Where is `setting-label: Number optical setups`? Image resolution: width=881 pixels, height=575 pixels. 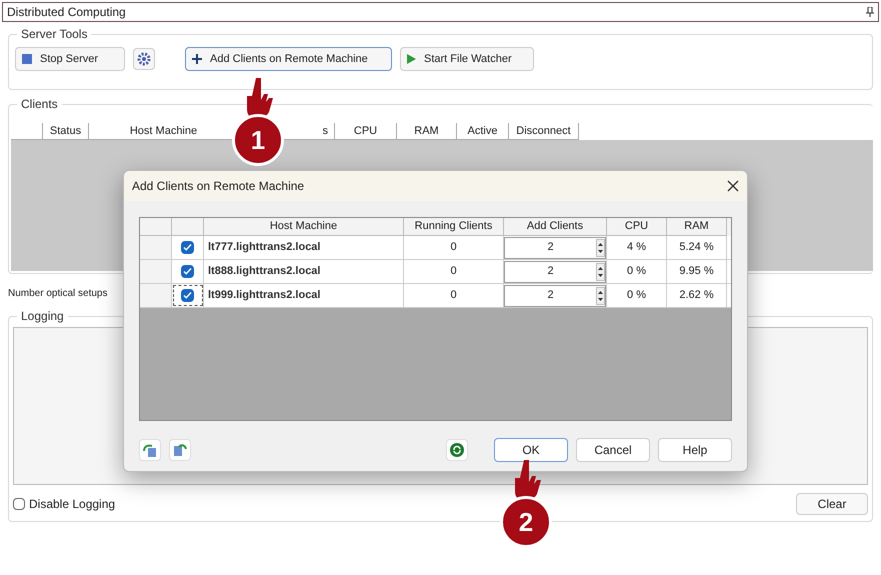
setting-label: Number optical setups is located at coordinates (58, 293).